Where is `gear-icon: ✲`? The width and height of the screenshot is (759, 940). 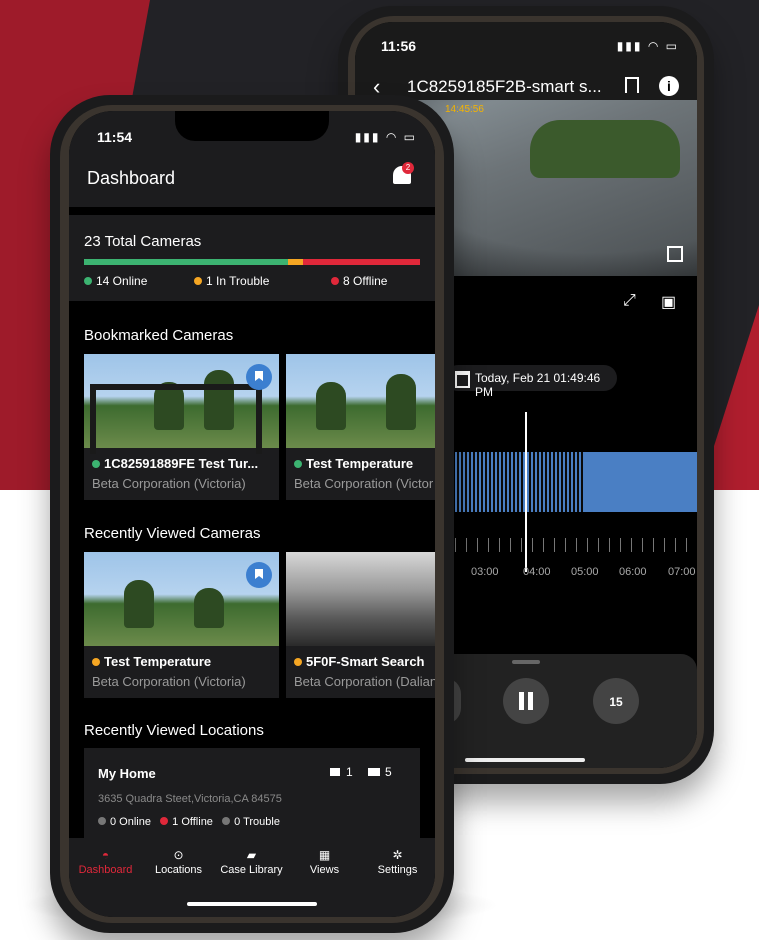 gear-icon: ✲ is located at coordinates (397, 855).